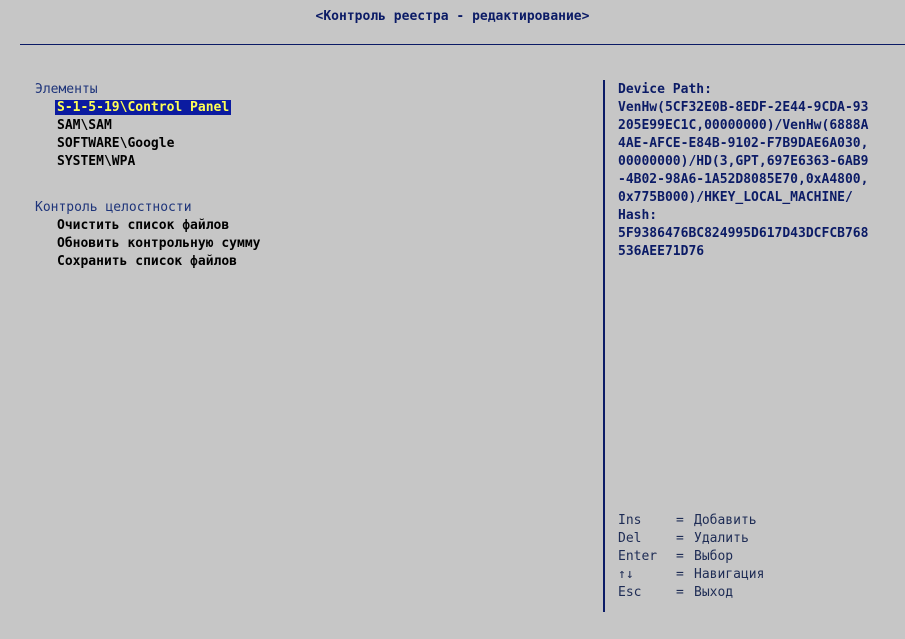  What do you see at coordinates (665, 89) in the screenshot?
I see `device-path-label: Device Path:` at bounding box center [665, 89].